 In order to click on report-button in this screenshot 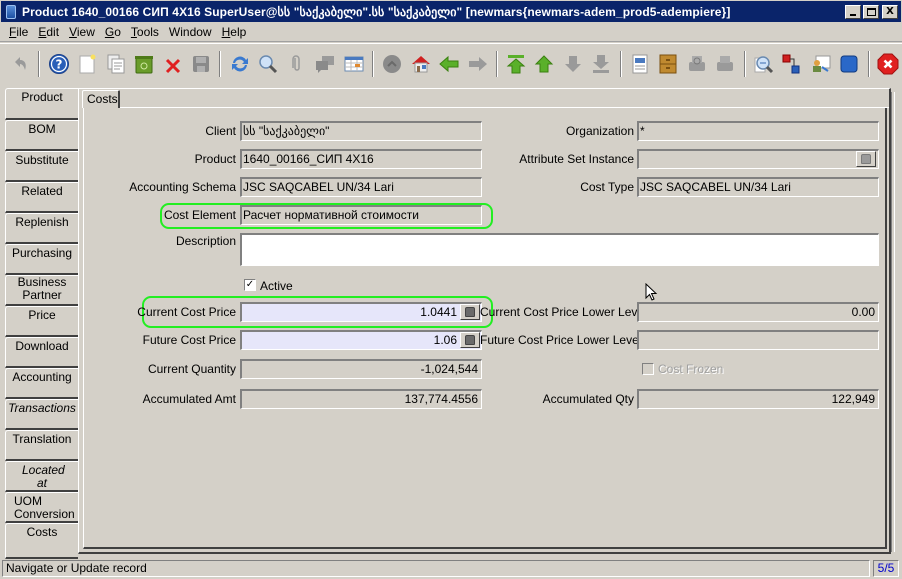, I will do `click(639, 64)`.